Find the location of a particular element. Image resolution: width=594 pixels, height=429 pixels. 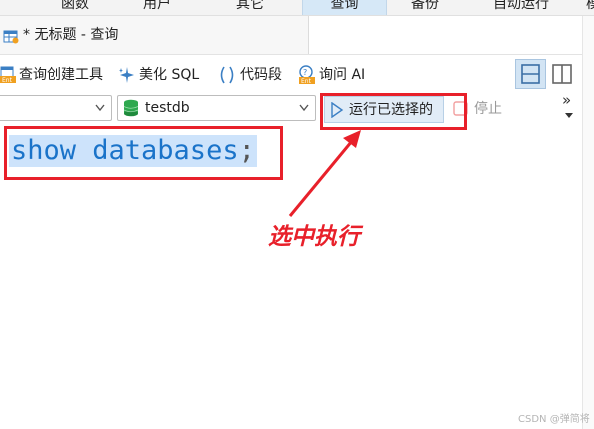

query-toolbar: Ent 查询创建工具 美化 SQL 代码段 ? Ent 询问 AI is located at coordinates (291, 74).